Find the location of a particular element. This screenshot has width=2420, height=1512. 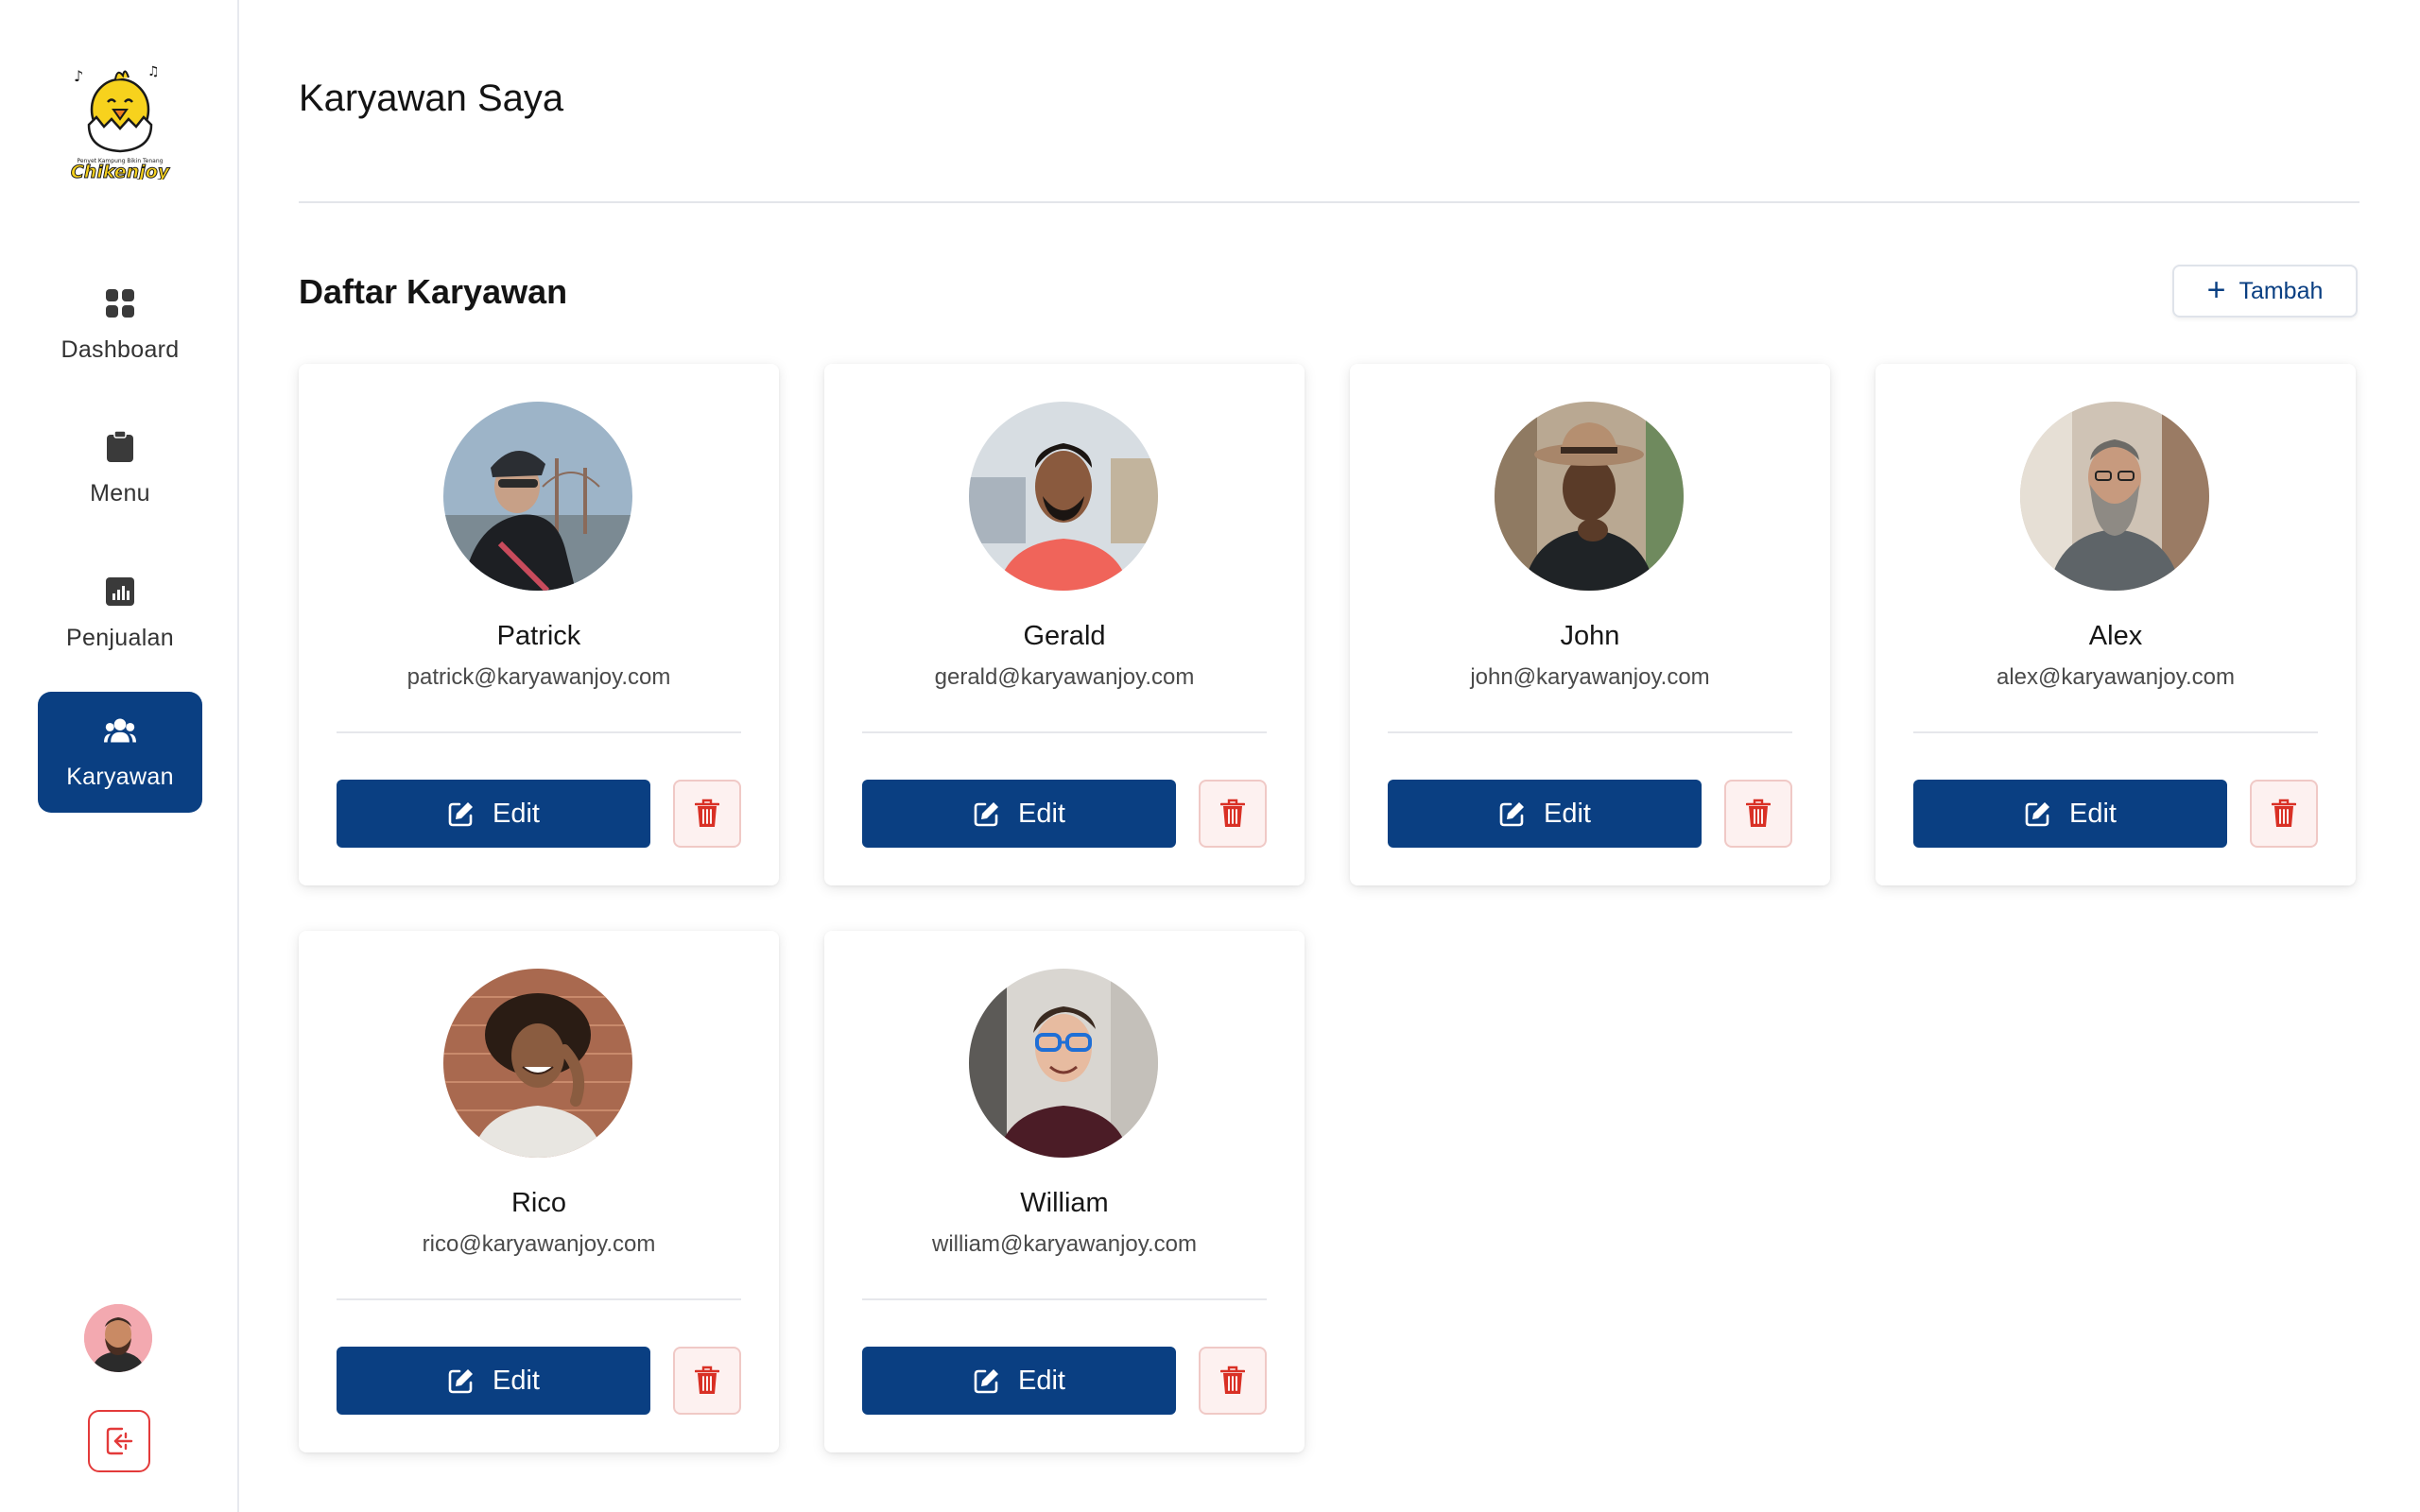

sidebar-item-label: Penjualan is located at coordinates (120, 637).